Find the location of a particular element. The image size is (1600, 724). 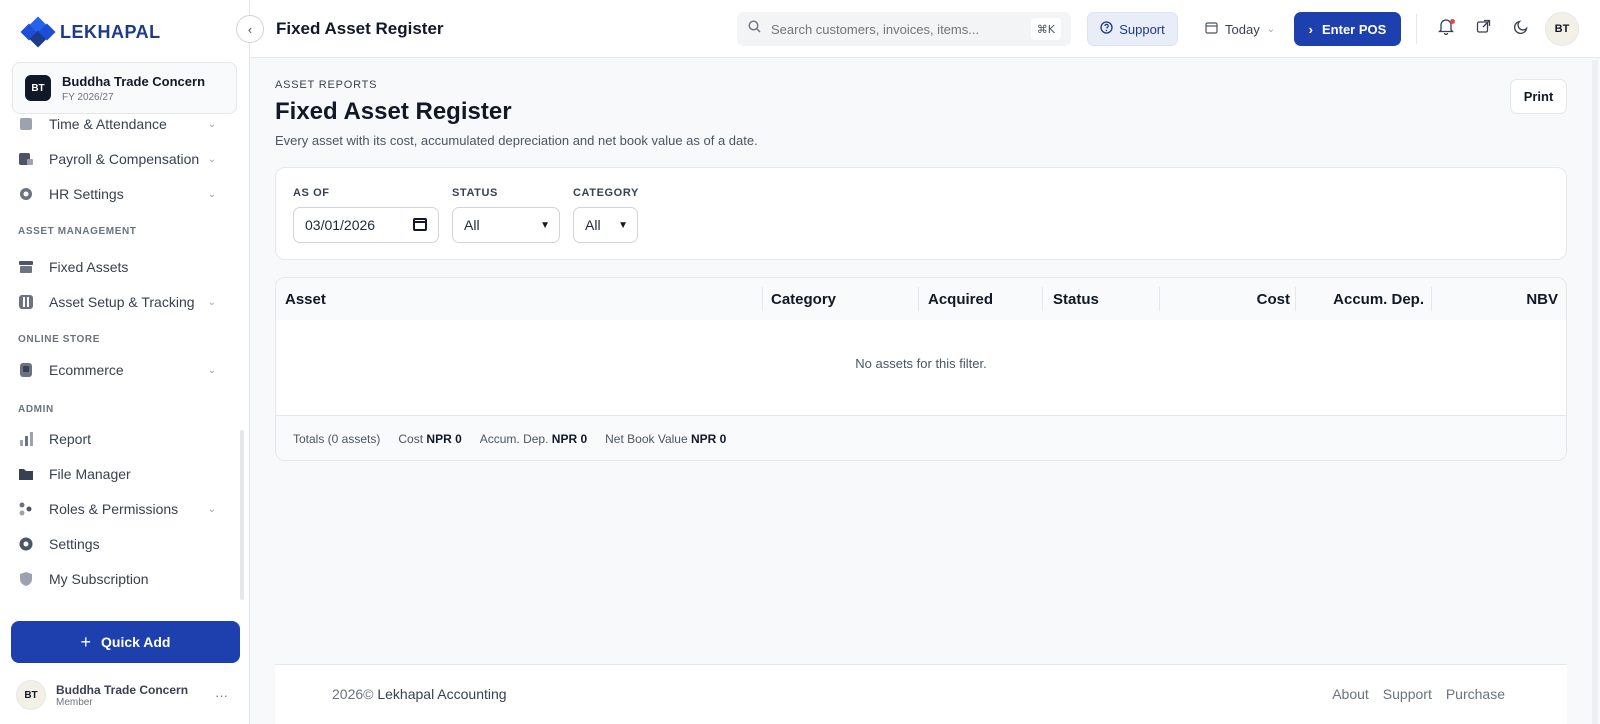

status-value: All is located at coordinates (472, 225).